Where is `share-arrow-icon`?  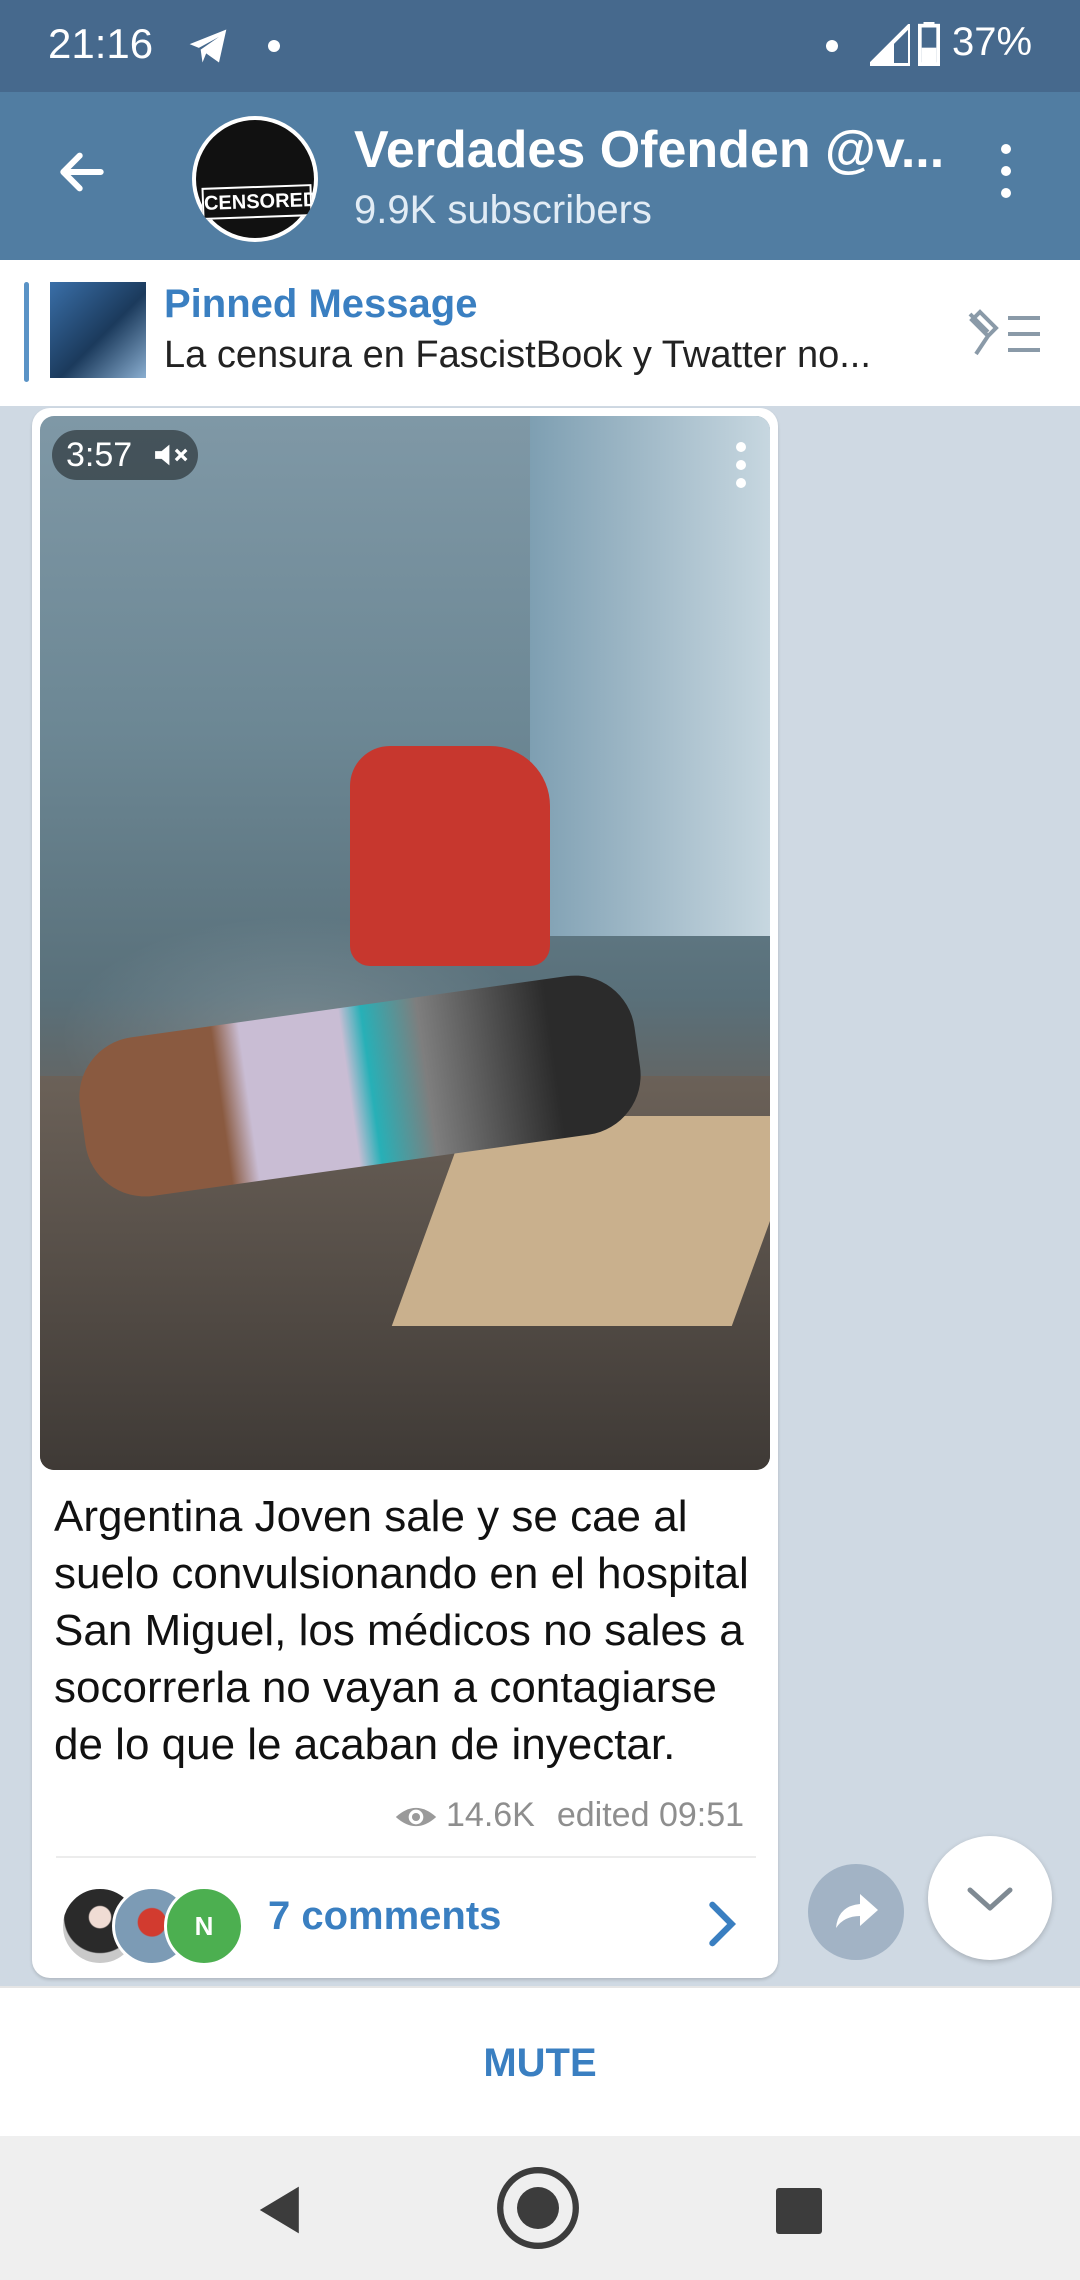 share-arrow-icon is located at coordinates (857, 1911).